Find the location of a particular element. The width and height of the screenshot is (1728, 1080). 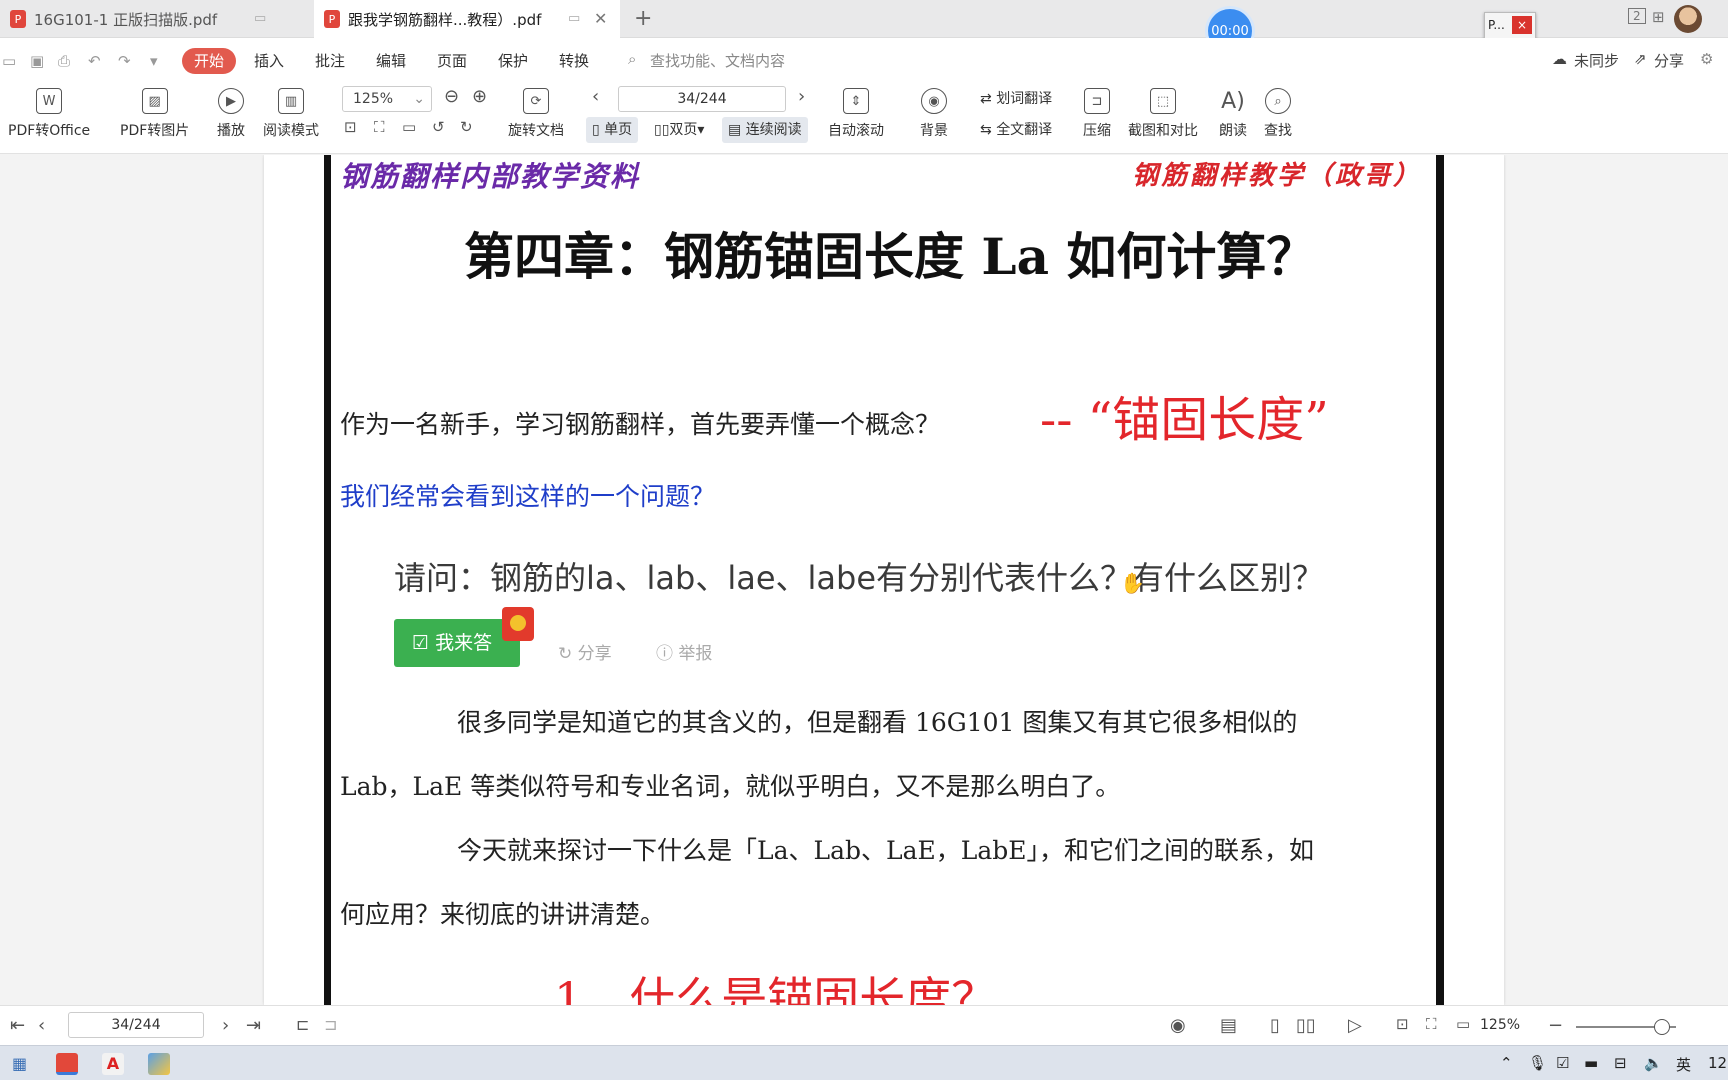

status-zoom: 125% is located at coordinates (1500, 1025).